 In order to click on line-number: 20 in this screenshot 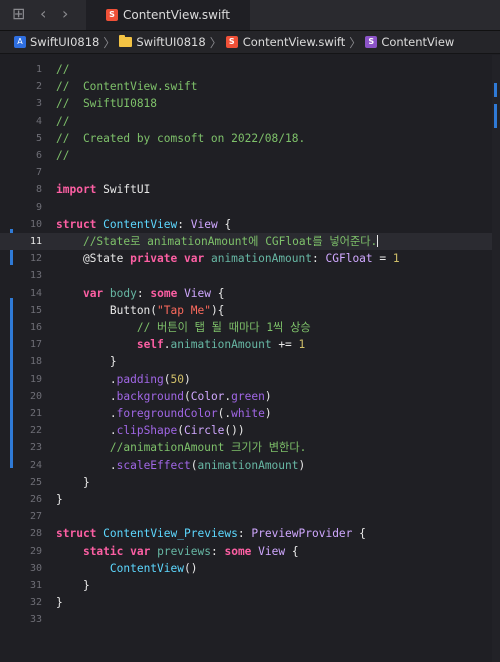, I will do `click(35, 396)`.